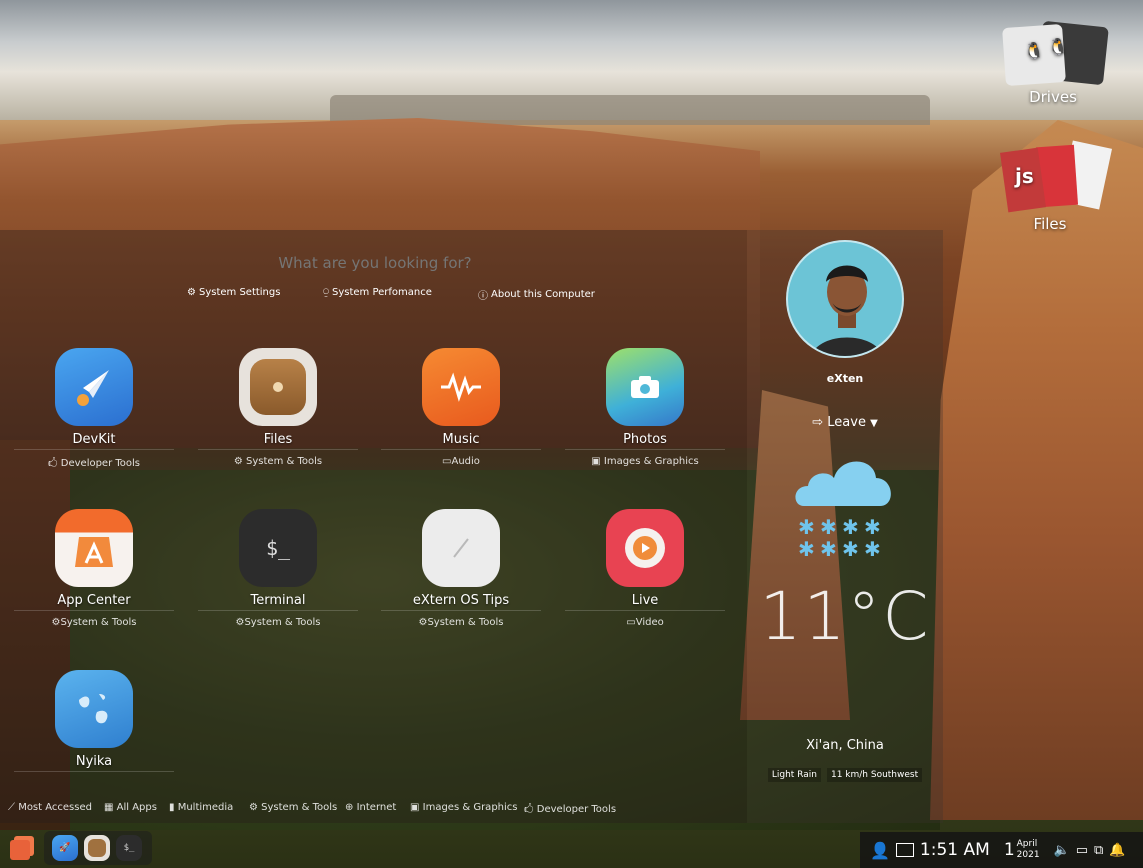  Describe the element at coordinates (1062, 850) in the screenshot. I see `volume-icon: 🔈` at that location.